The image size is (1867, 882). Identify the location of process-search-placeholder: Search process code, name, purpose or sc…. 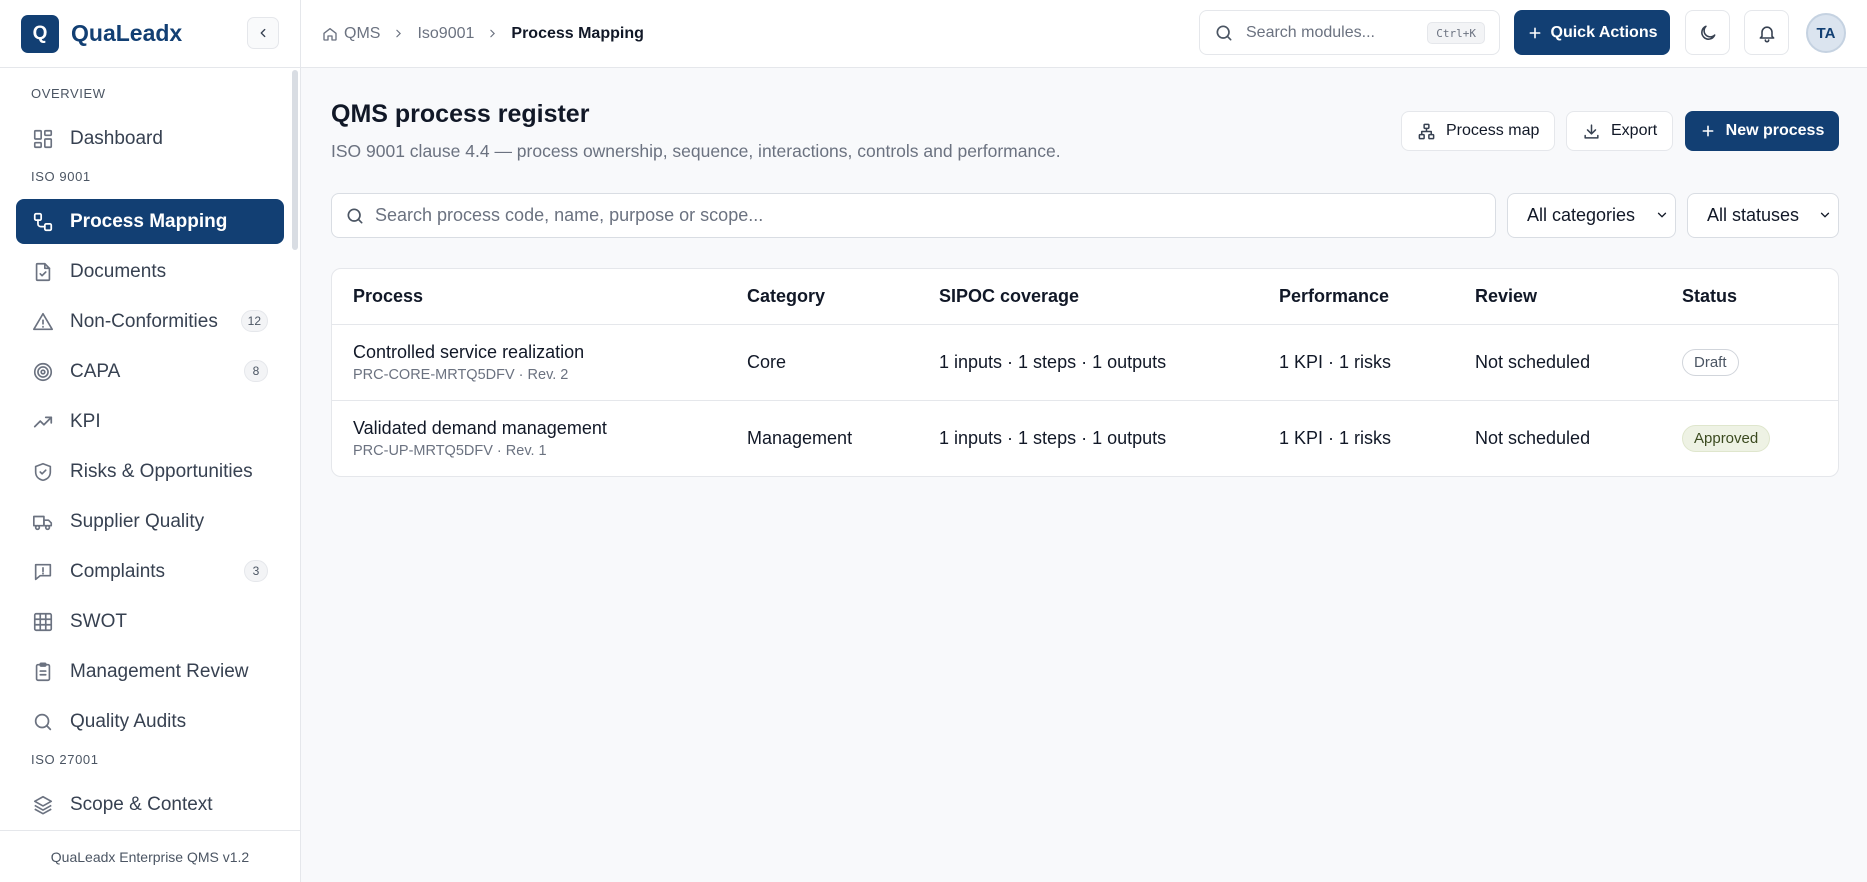
(569, 215).